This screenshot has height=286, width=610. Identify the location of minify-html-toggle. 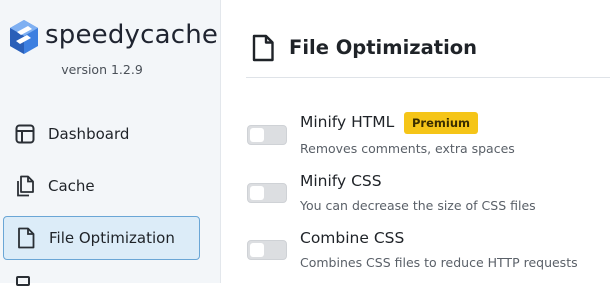
(267, 135).